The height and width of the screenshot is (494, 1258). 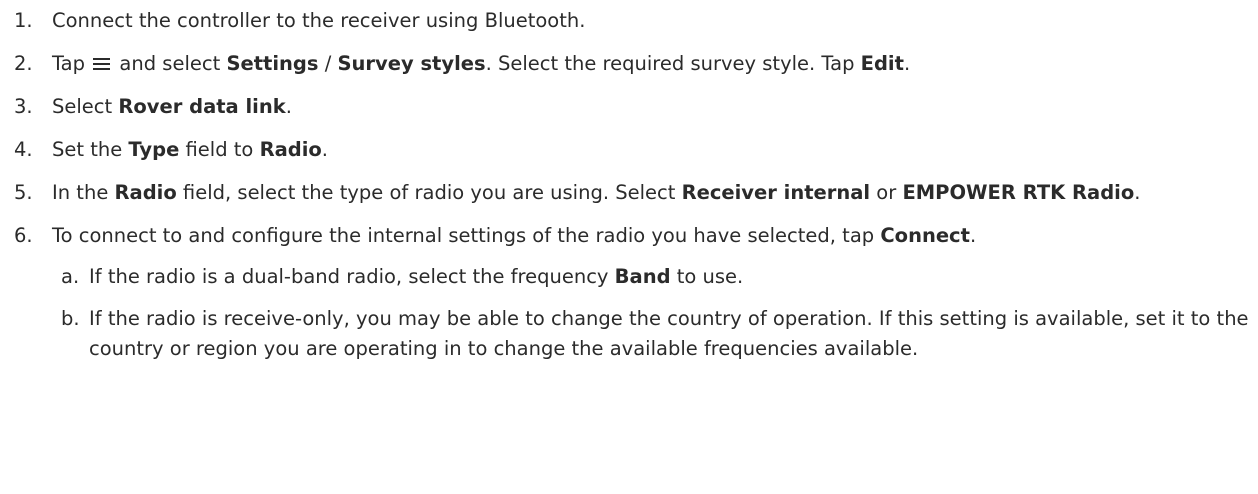 I want to click on band-label: Band, so click(x=642, y=276).